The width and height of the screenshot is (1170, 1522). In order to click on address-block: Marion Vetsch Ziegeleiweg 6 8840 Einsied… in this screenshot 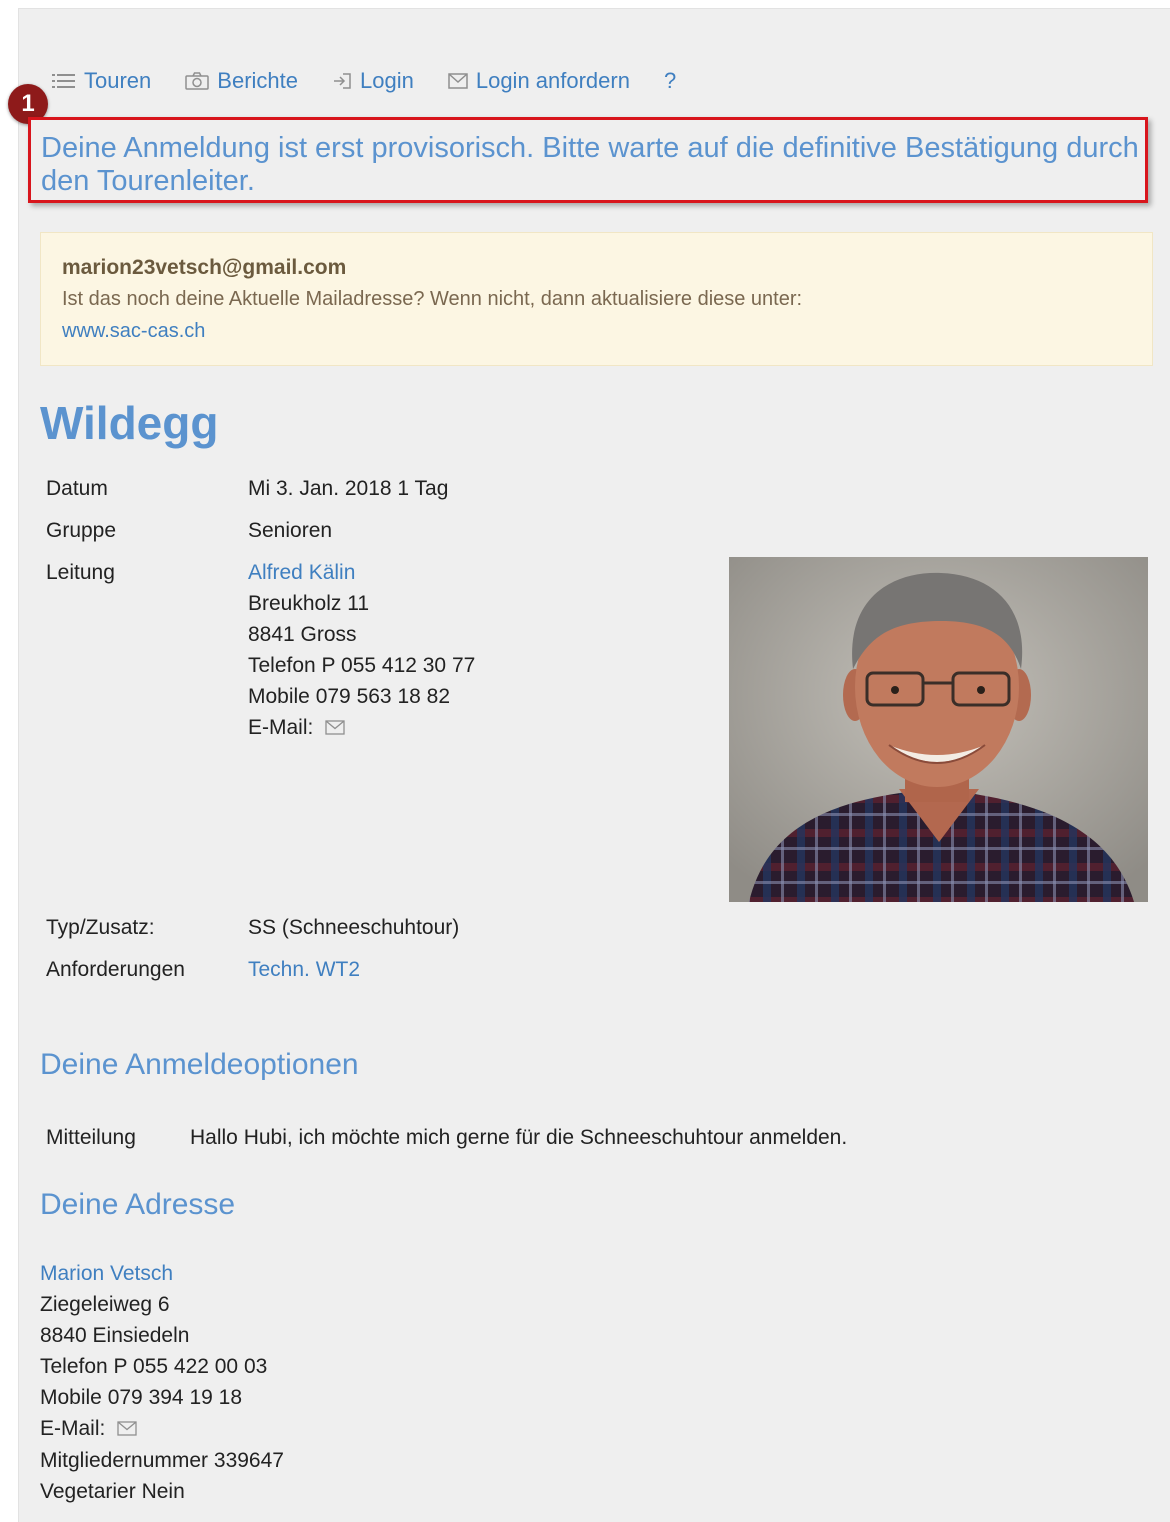, I will do `click(162, 1382)`.